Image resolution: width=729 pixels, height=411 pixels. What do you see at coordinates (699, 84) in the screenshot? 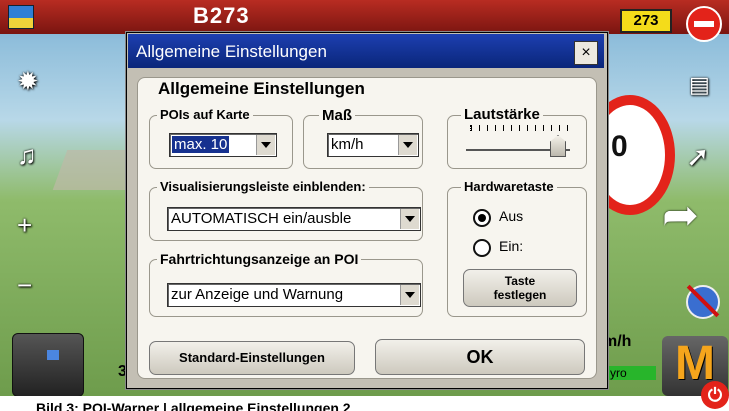
I see `battery-icon: ▤` at bounding box center [699, 84].